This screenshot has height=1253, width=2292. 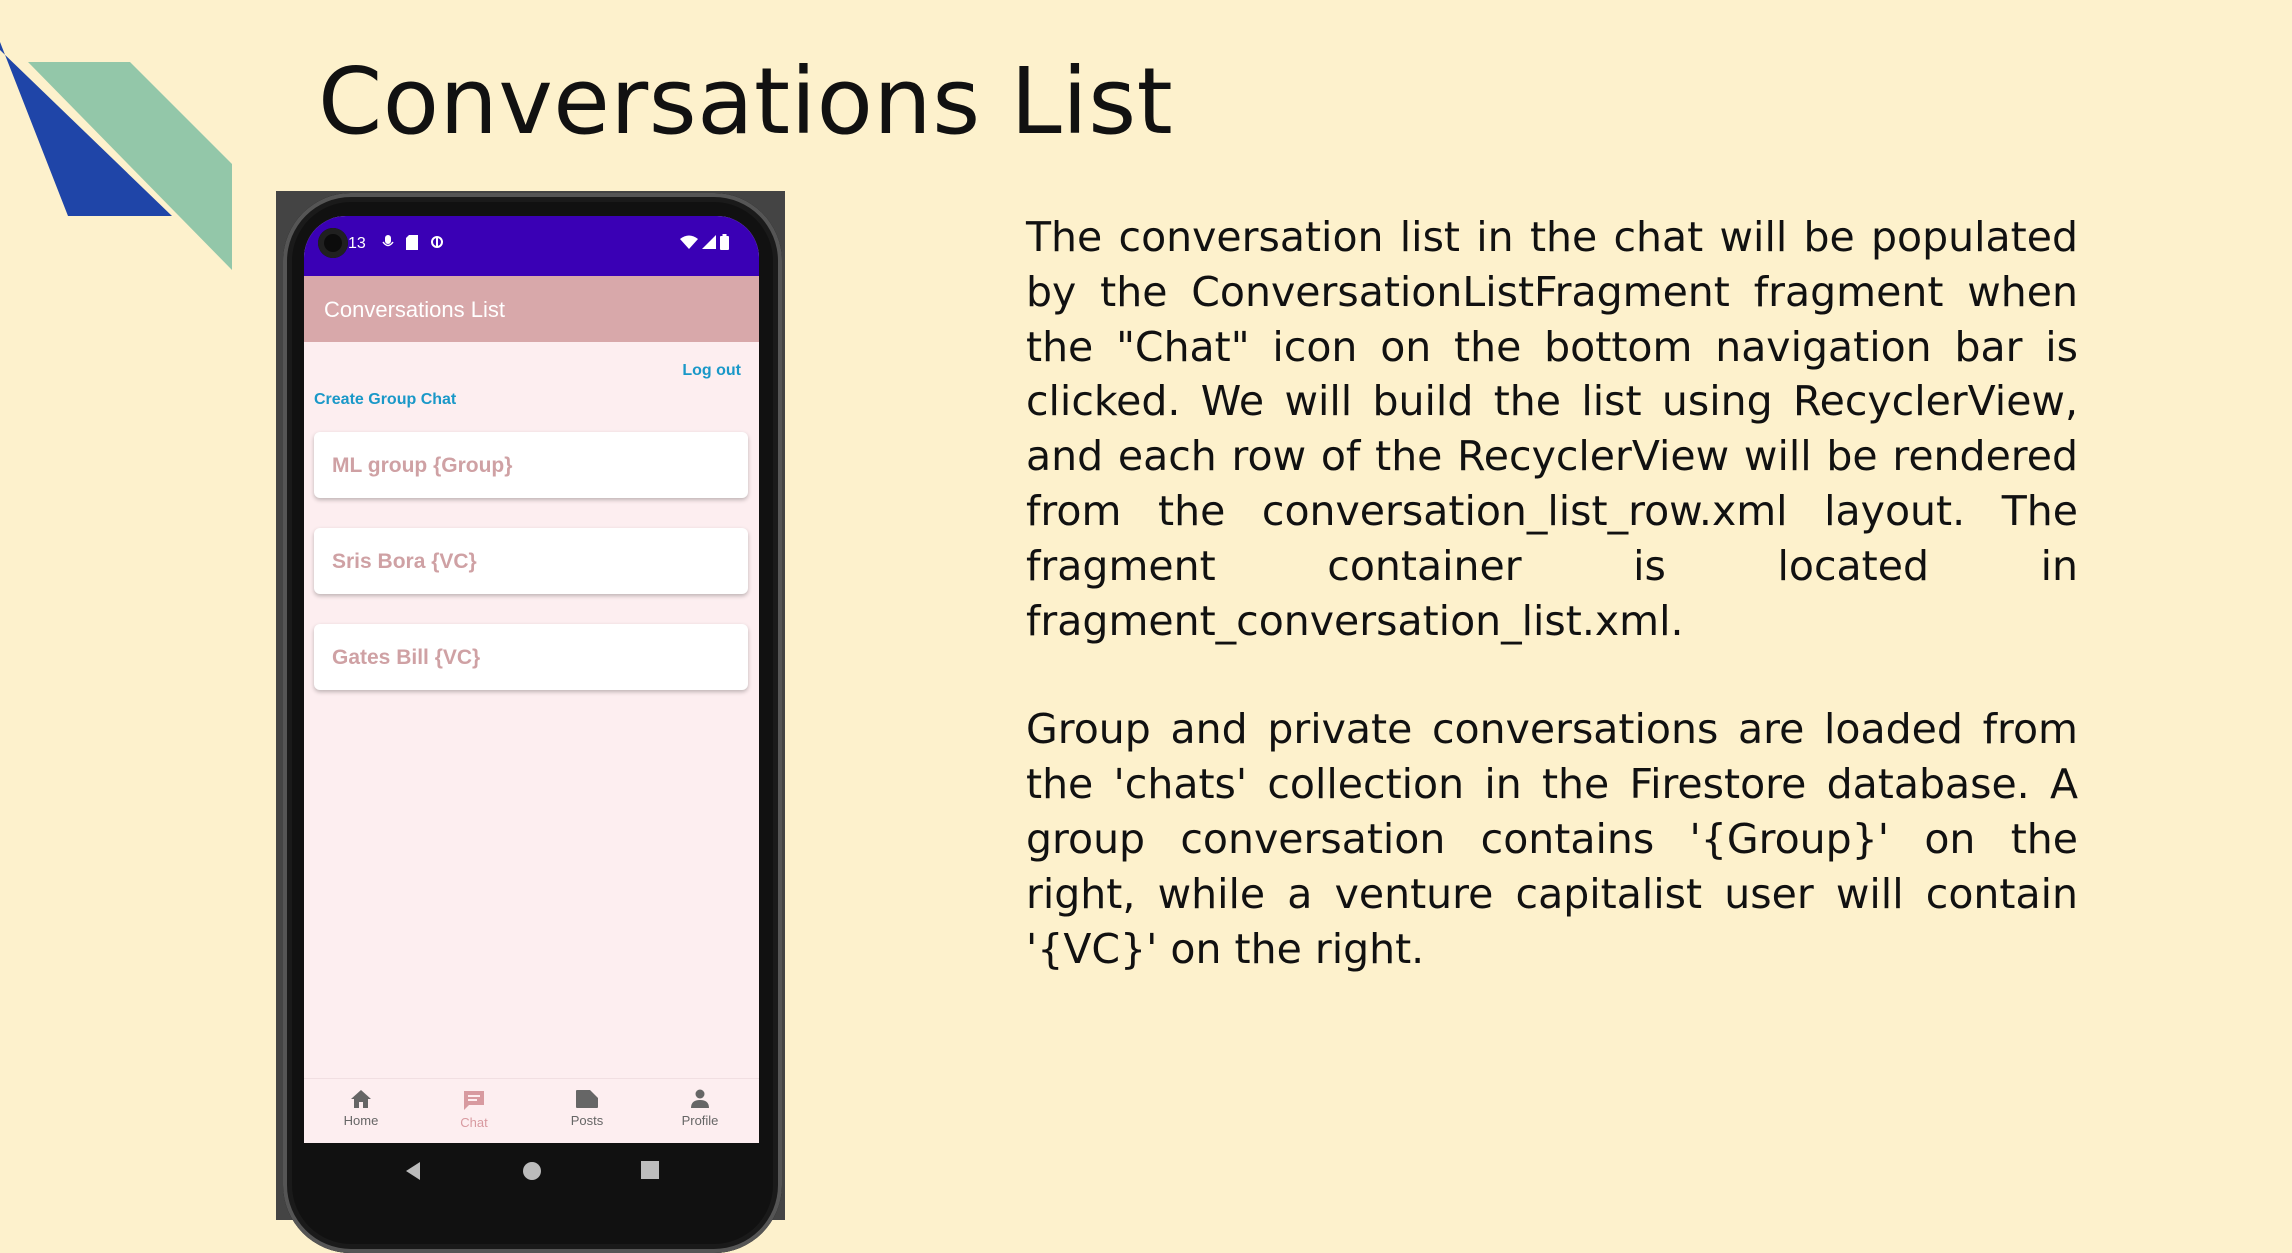 I want to click on conversation-label: Sris Bora {VC}, so click(x=404, y=561).